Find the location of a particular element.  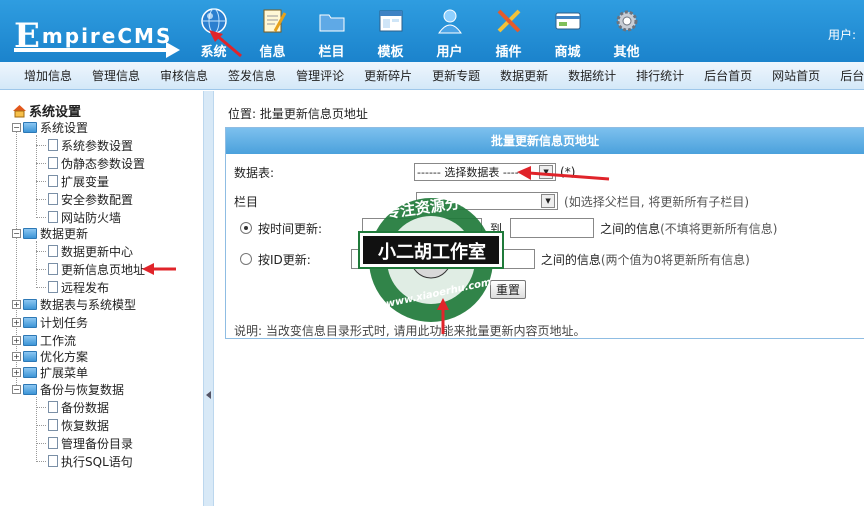

tree-item-label: 系统参数设置 is located at coordinates (97, 145).